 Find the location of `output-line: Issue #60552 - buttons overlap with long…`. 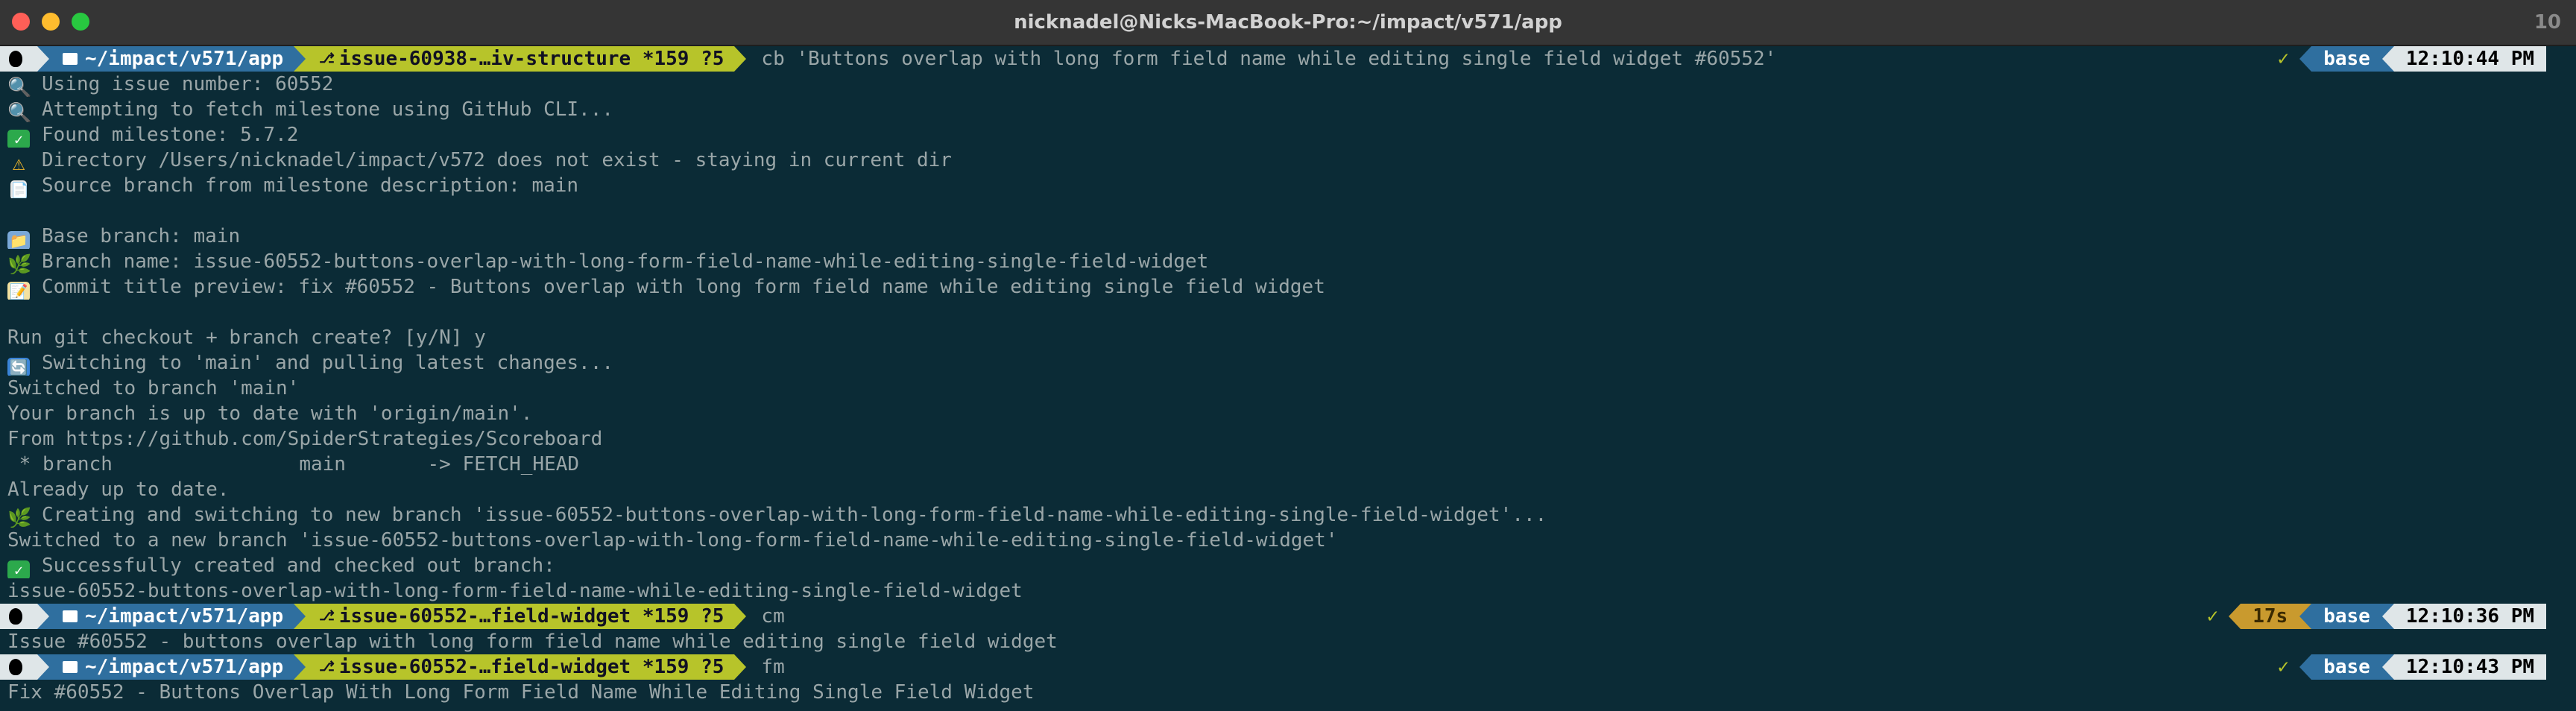

output-line: Issue #60552 - buttons overlap with long… is located at coordinates (532, 642).